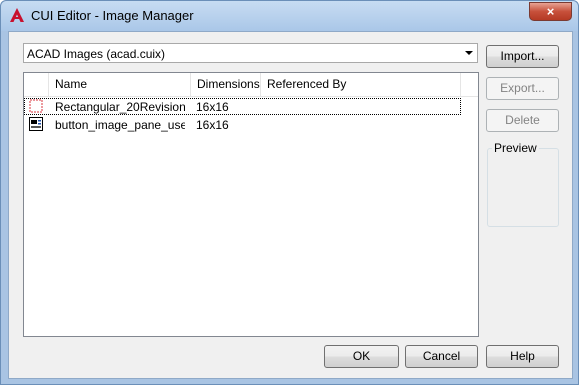  What do you see at coordinates (36, 106) in the screenshot?
I see `revision-cloud-icon` at bounding box center [36, 106].